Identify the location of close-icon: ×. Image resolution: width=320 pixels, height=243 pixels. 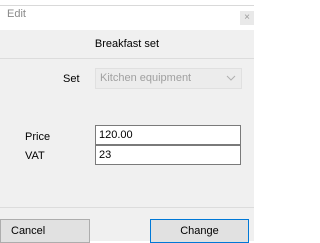
(247, 17).